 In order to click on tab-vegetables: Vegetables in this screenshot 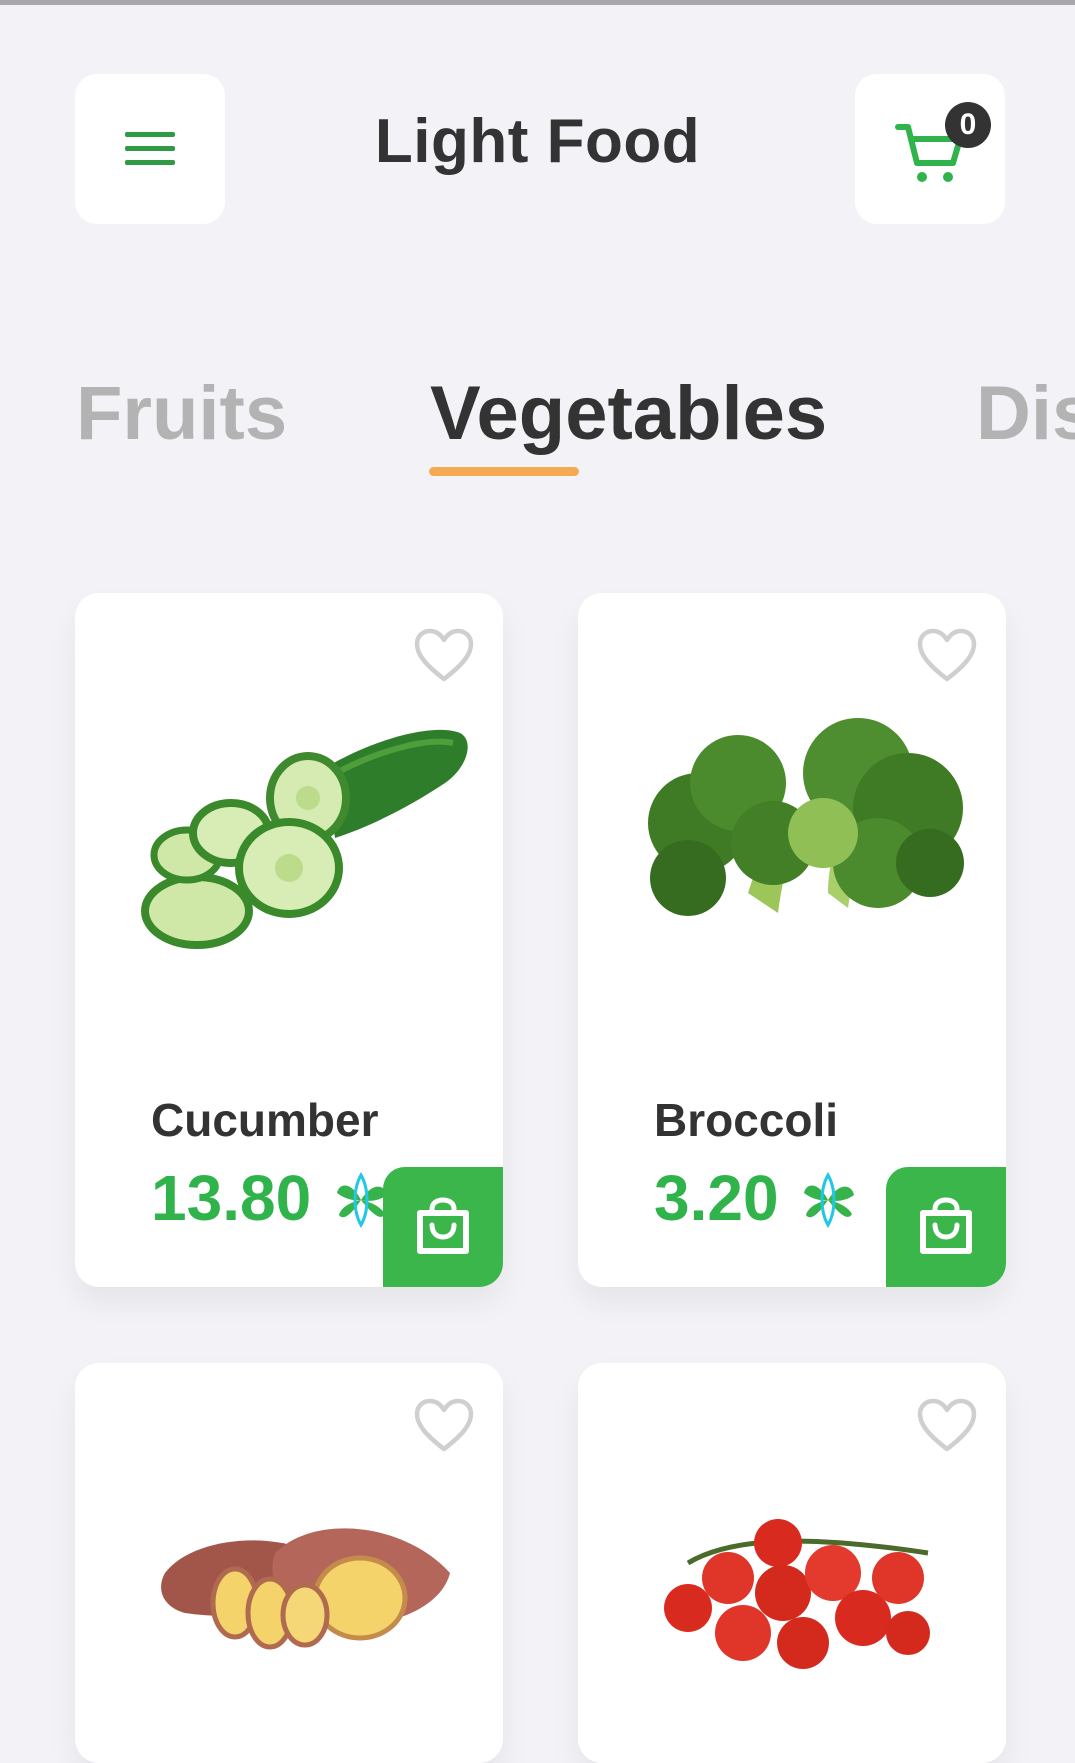, I will do `click(628, 413)`.